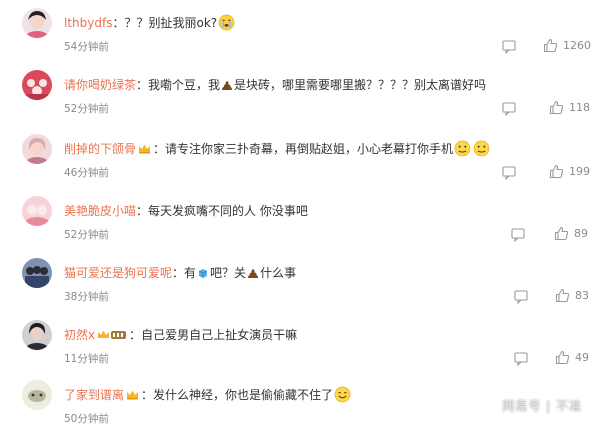 Image resolution: width=600 pixels, height=438 pixels. What do you see at coordinates (300, 225) in the screenshot?
I see `comment-item: 美艳脆皮小喵：每天发疯嘴不同的人 你没事吧 52分钟前 89` at bounding box center [300, 225].